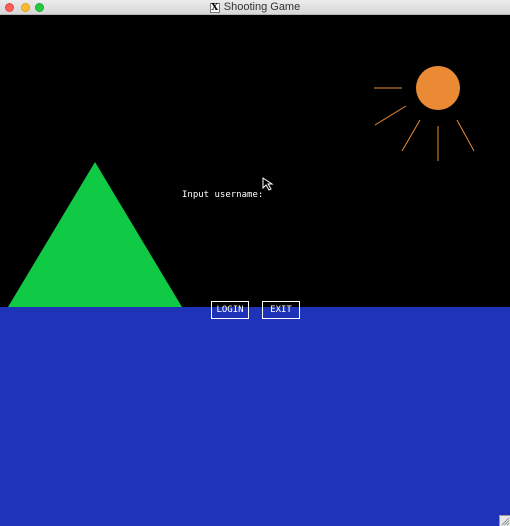  What do you see at coordinates (281, 310) in the screenshot?
I see `exit-button: EXIT` at bounding box center [281, 310].